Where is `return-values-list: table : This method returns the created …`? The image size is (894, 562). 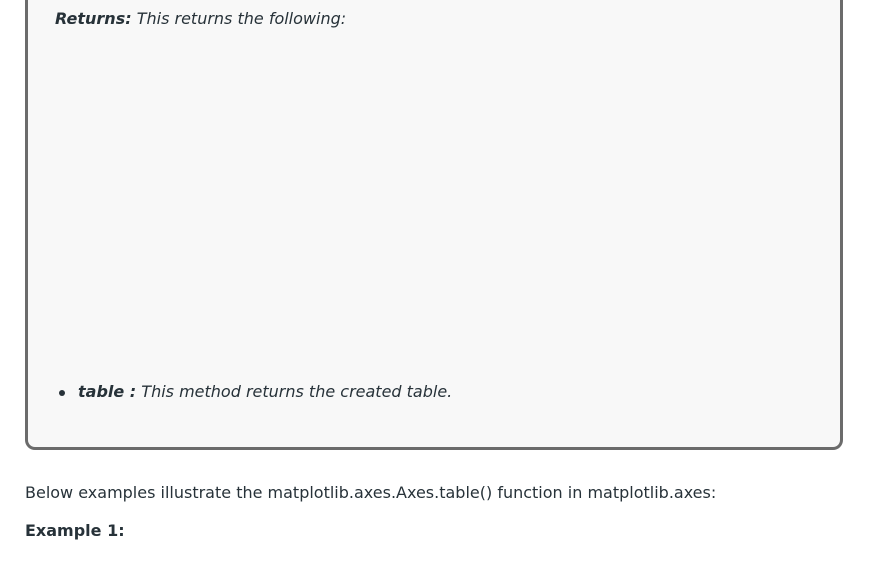 return-values-list: table : This method returns the created … is located at coordinates (252, 391).